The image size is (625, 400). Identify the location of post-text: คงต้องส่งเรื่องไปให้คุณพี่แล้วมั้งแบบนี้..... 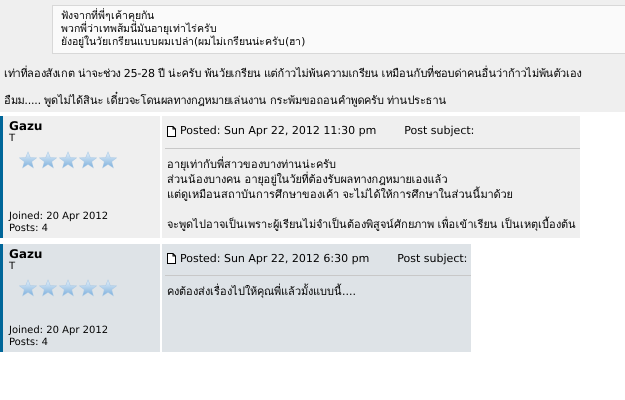
(261, 291).